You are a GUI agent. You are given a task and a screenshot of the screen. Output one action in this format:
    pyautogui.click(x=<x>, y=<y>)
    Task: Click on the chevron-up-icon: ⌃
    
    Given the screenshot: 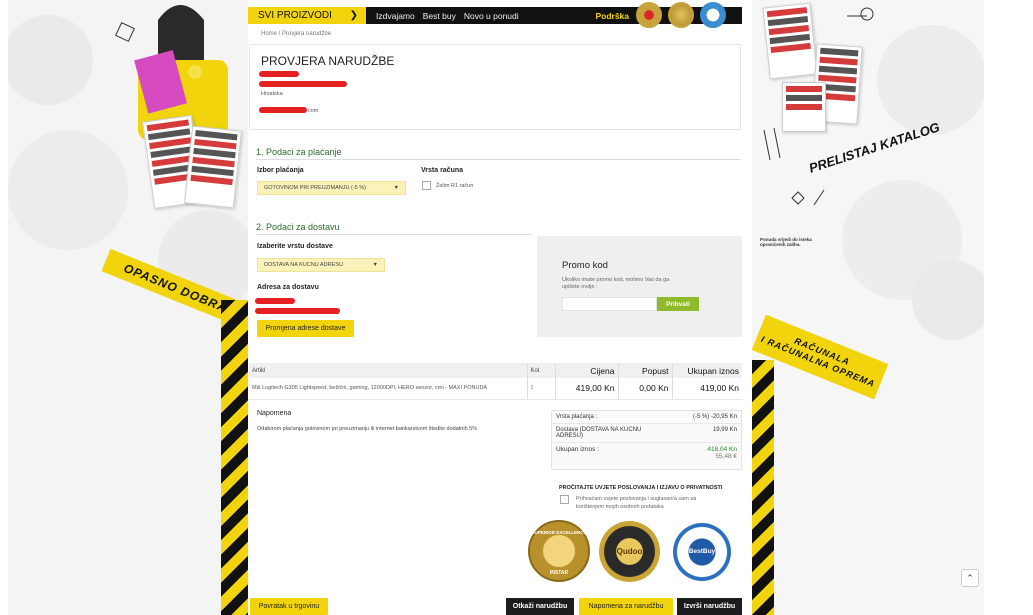 What is the action you would take?
    pyautogui.click(x=970, y=577)
    